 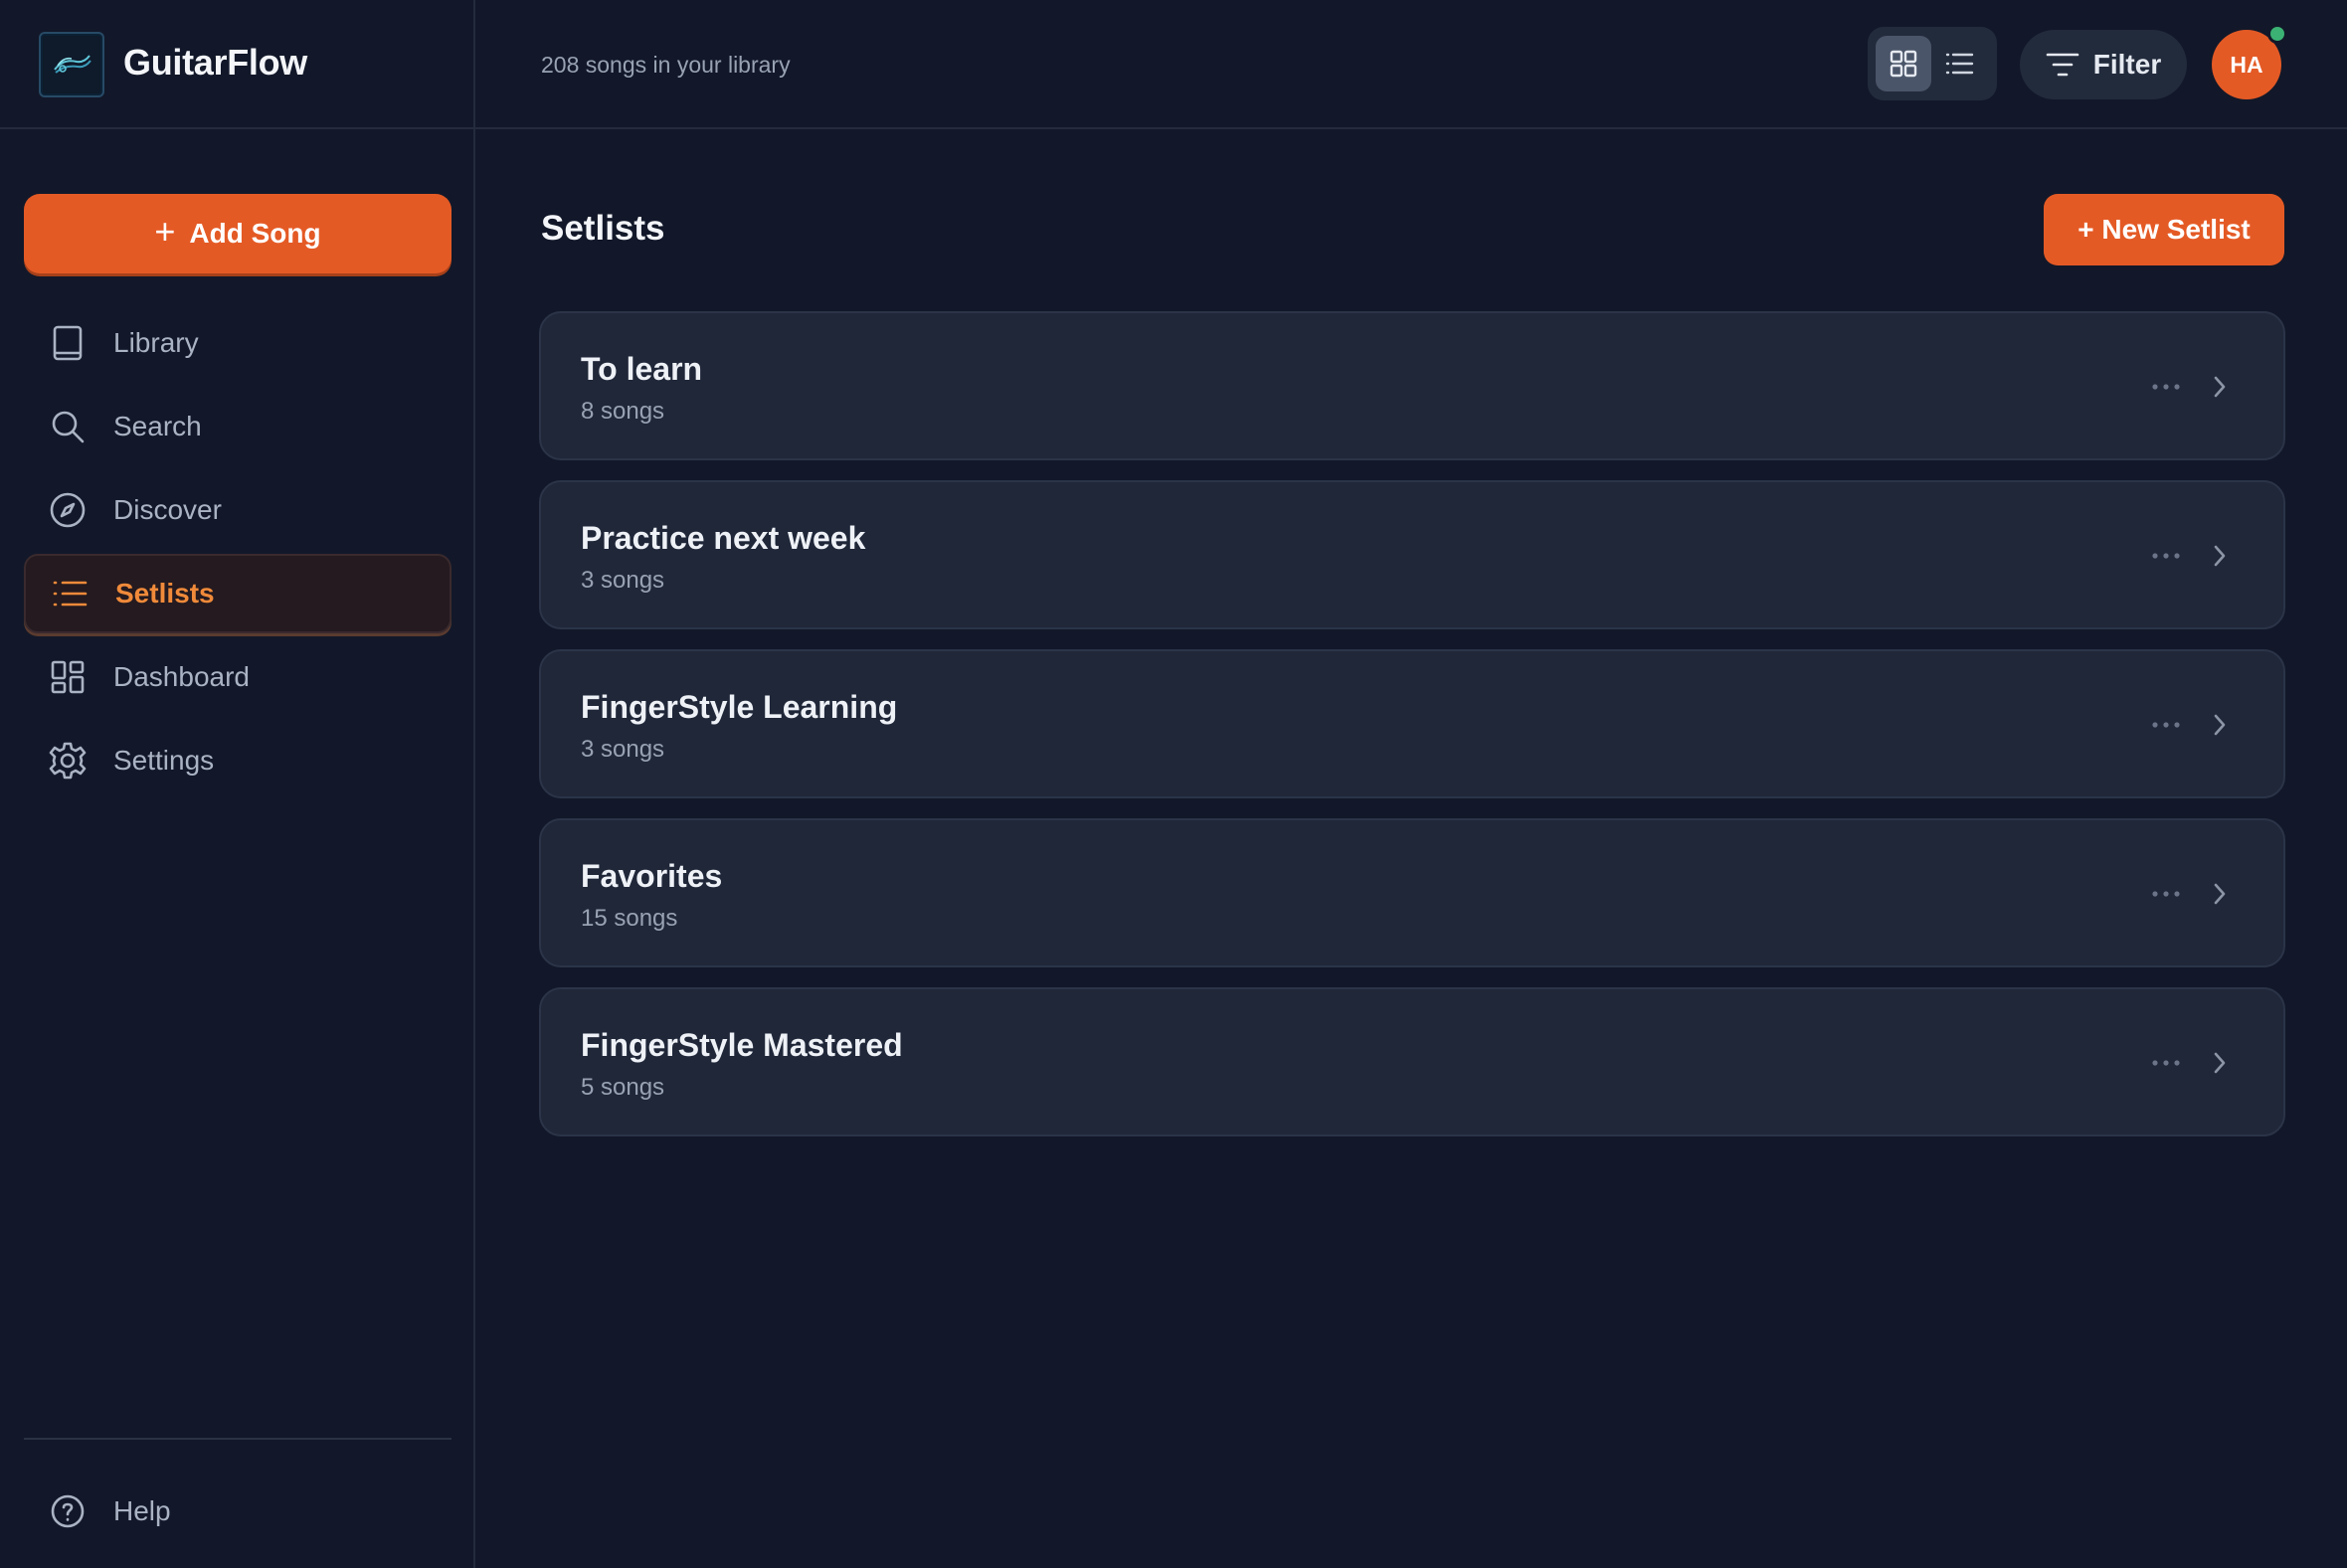 I want to click on sidebar-item-dashboard: Dashboard, so click(x=237, y=677).